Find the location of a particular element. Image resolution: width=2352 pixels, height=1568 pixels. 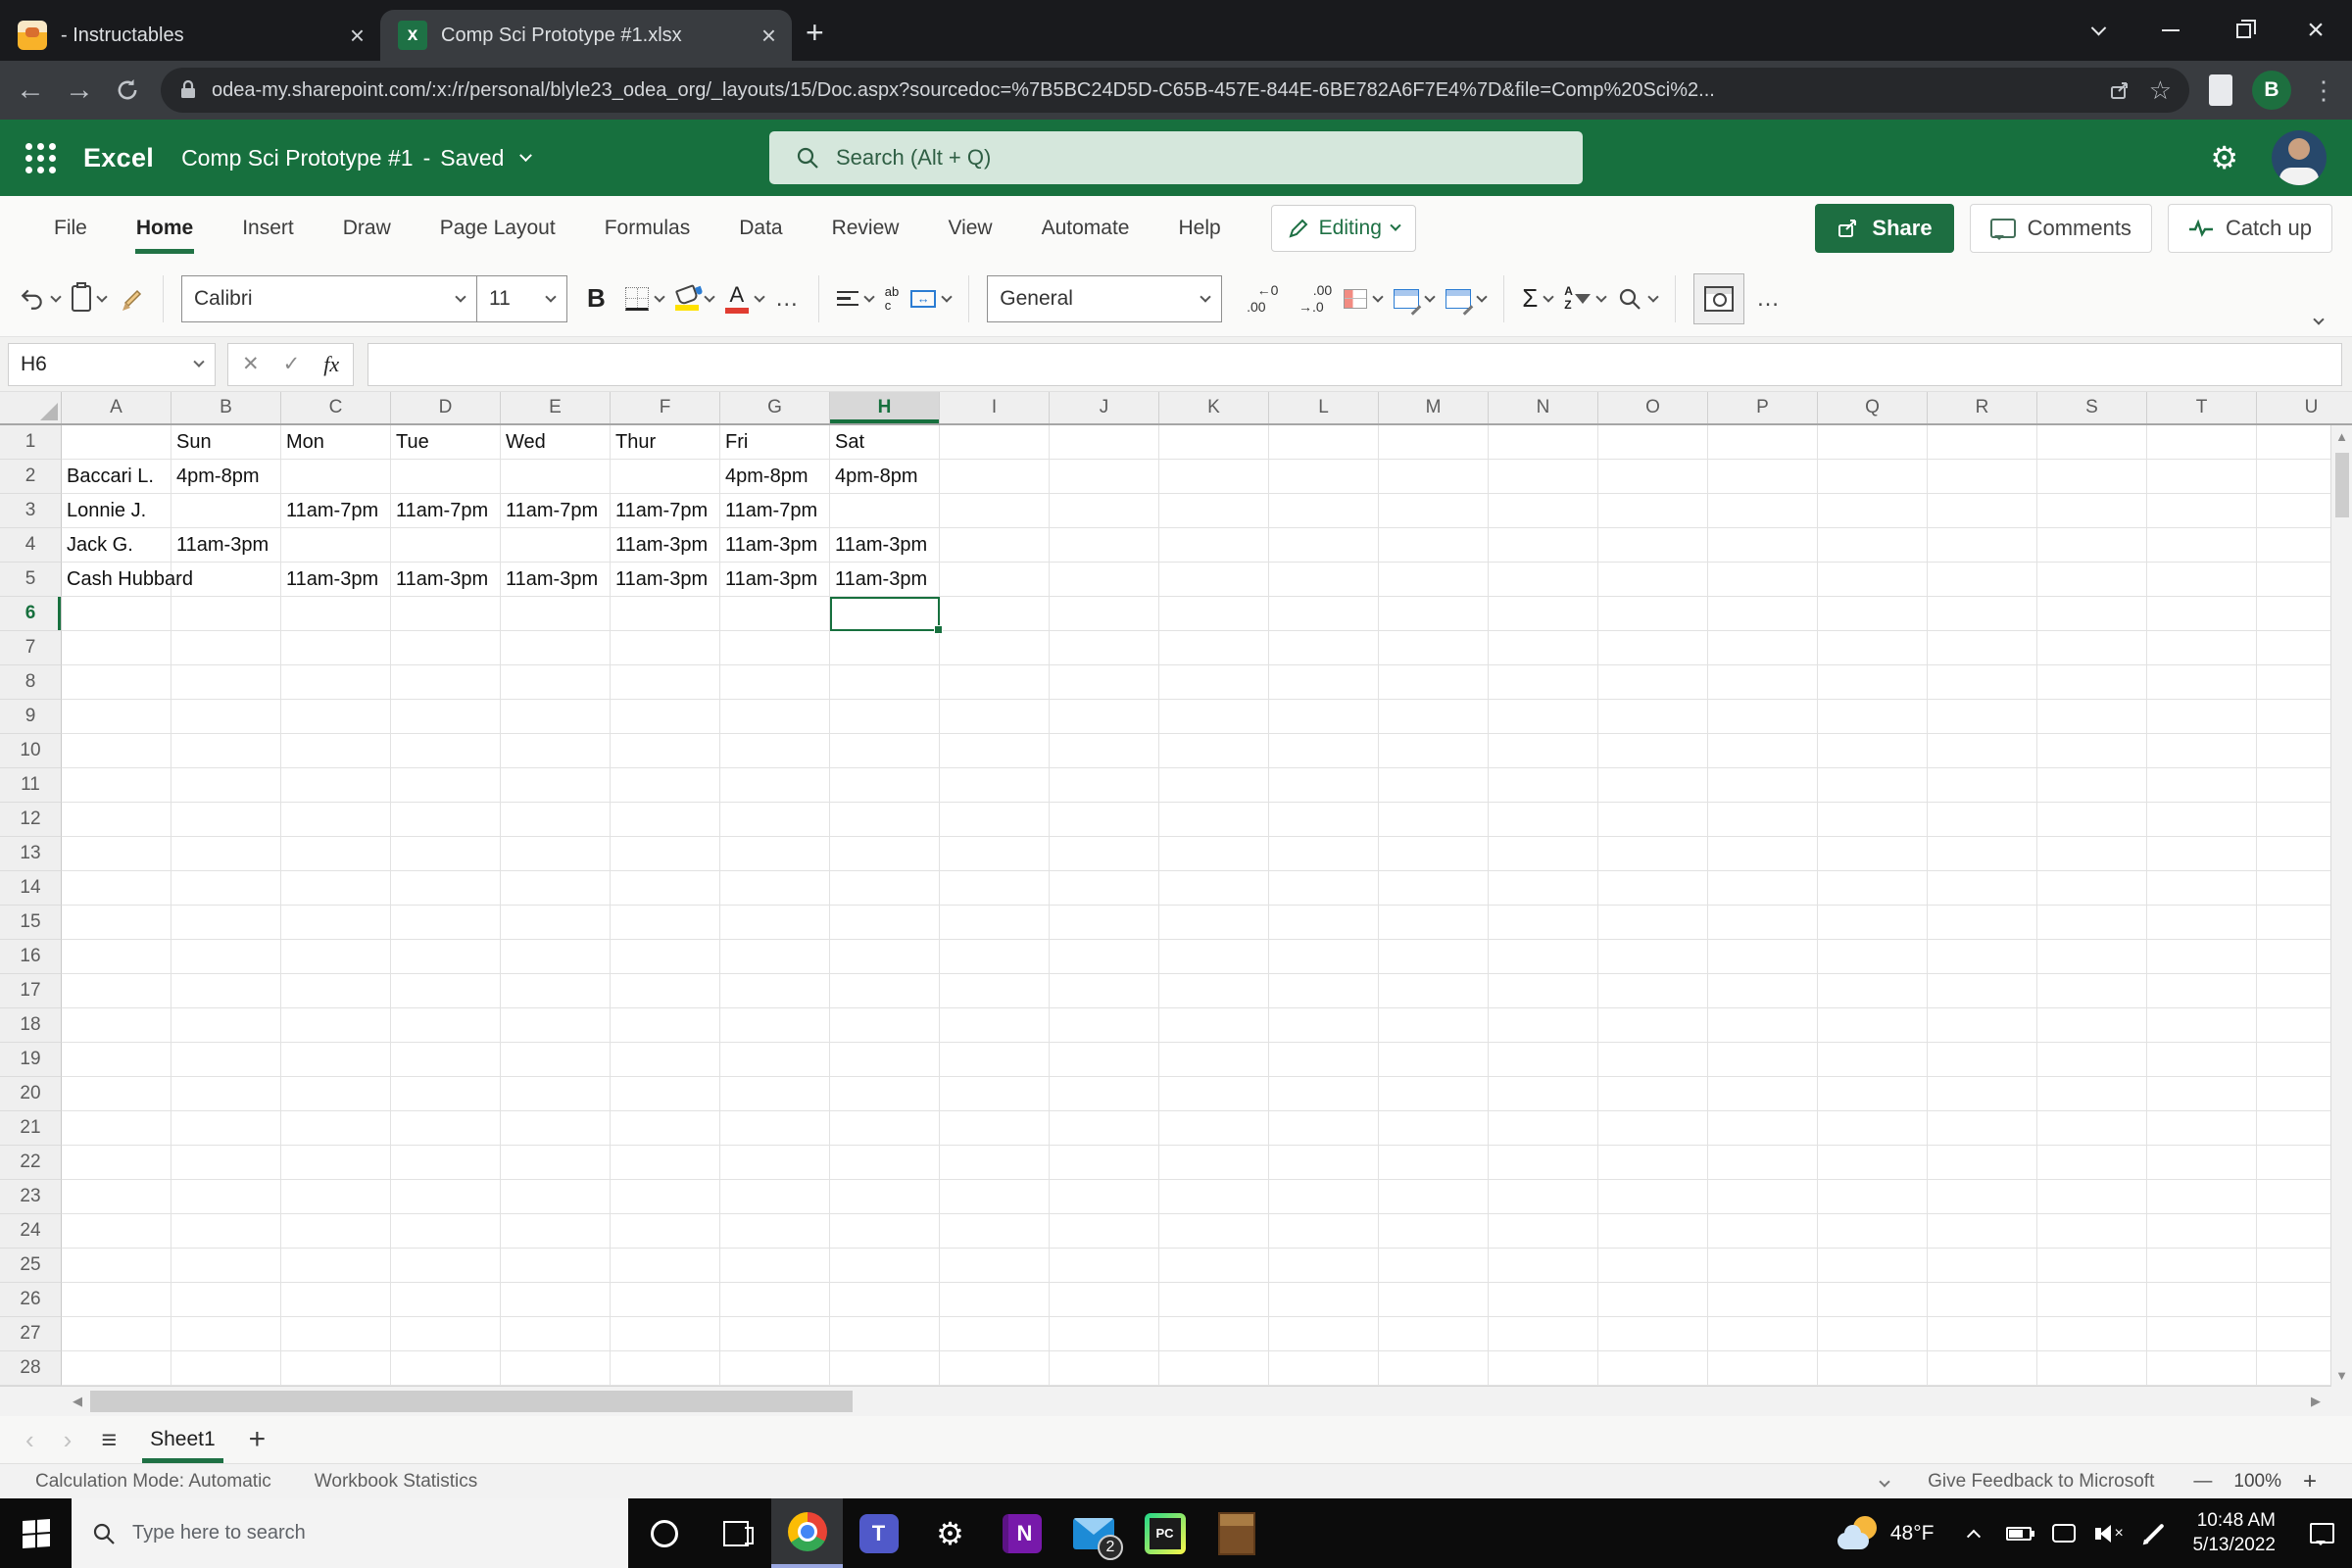

column-header-E: E is located at coordinates (556, 407).